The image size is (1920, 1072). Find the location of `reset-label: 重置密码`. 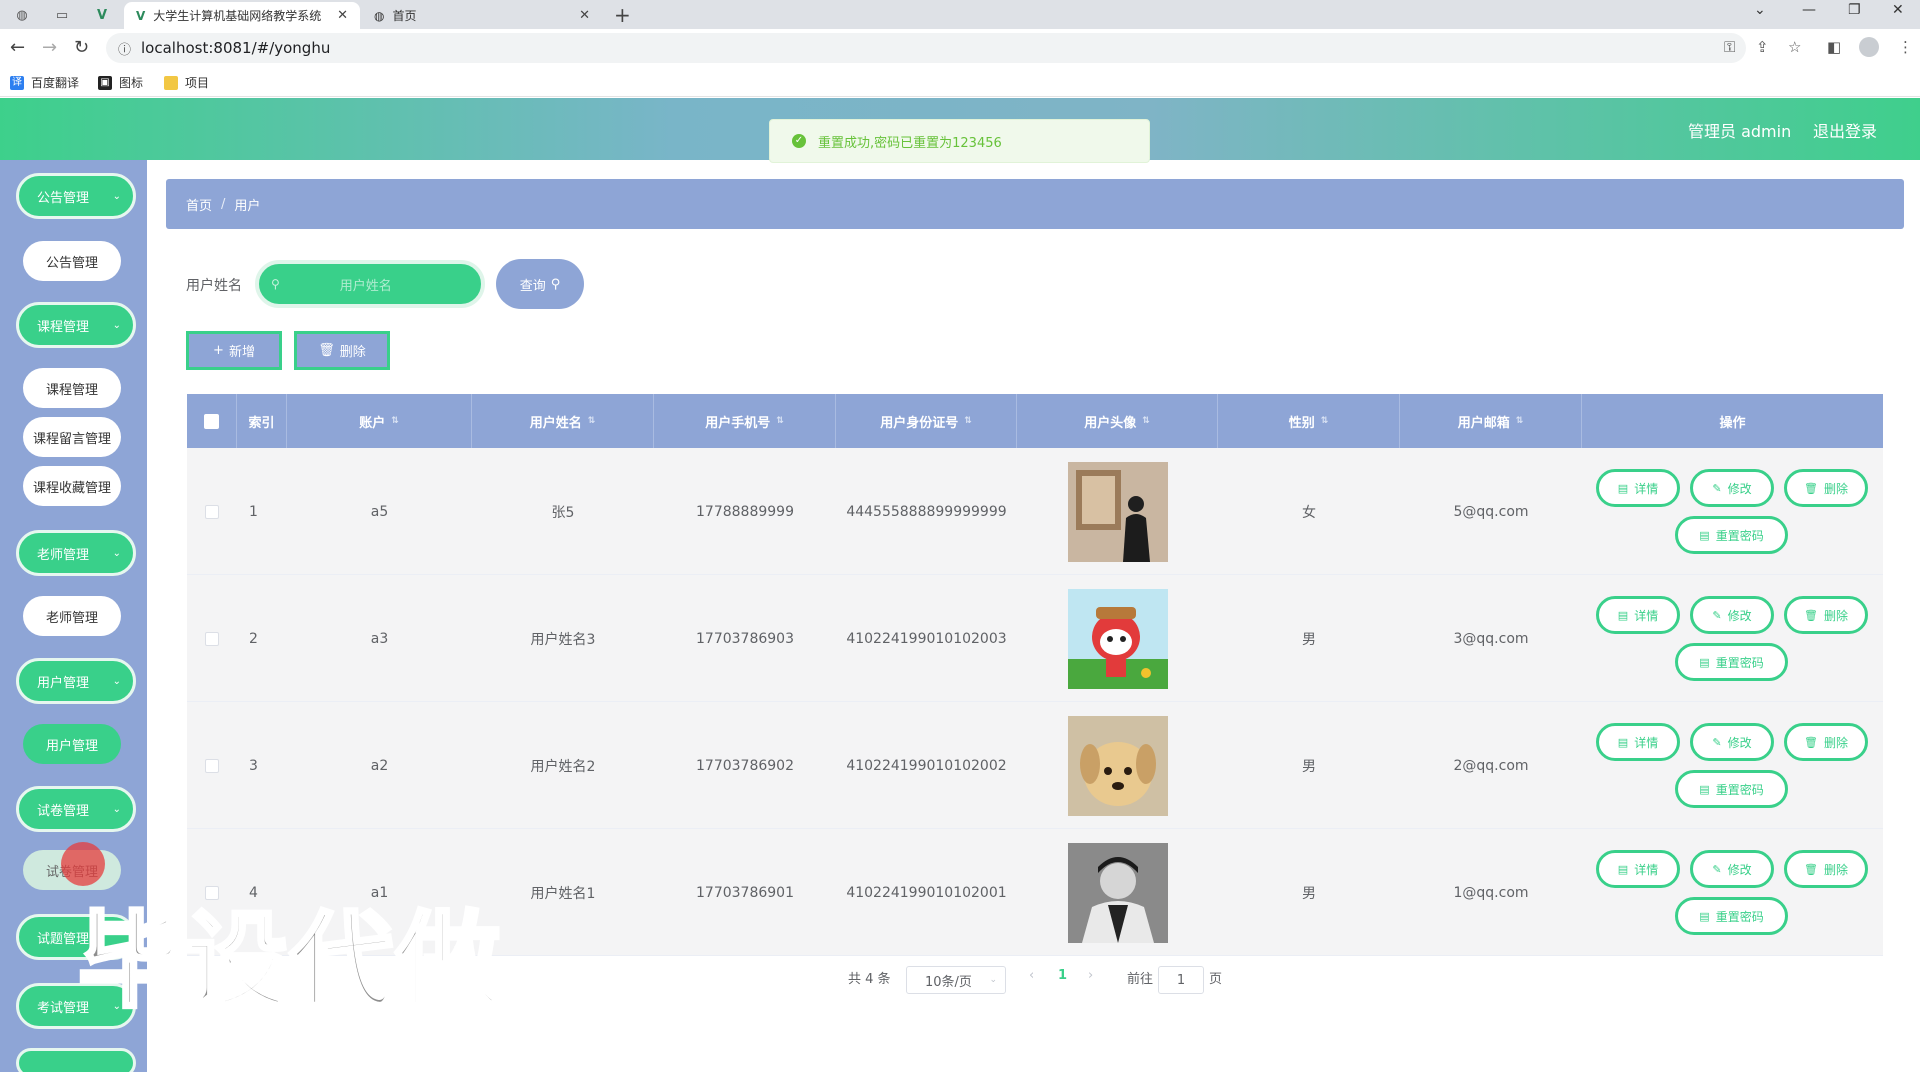

reset-label: 重置密码 is located at coordinates (1739, 535).